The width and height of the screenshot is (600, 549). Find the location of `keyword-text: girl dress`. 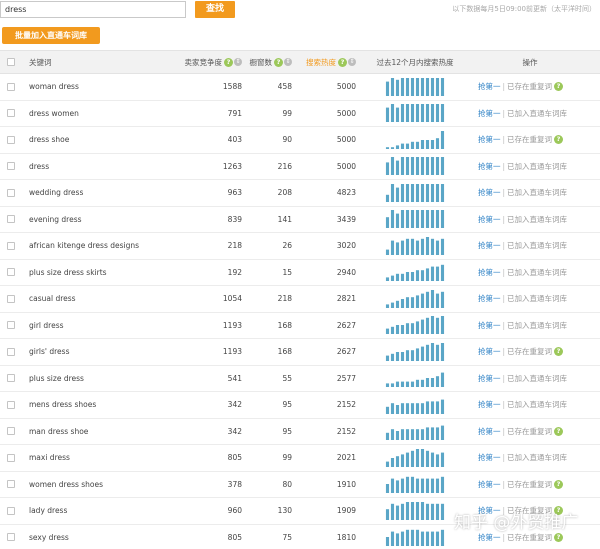

keyword-text: girl dress is located at coordinates (46, 325).